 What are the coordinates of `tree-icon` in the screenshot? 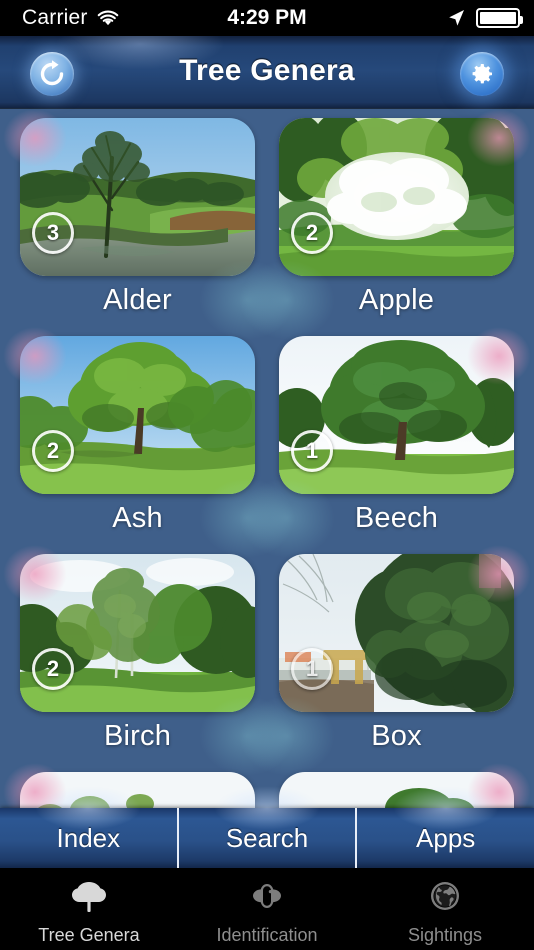 It's located at (89, 898).